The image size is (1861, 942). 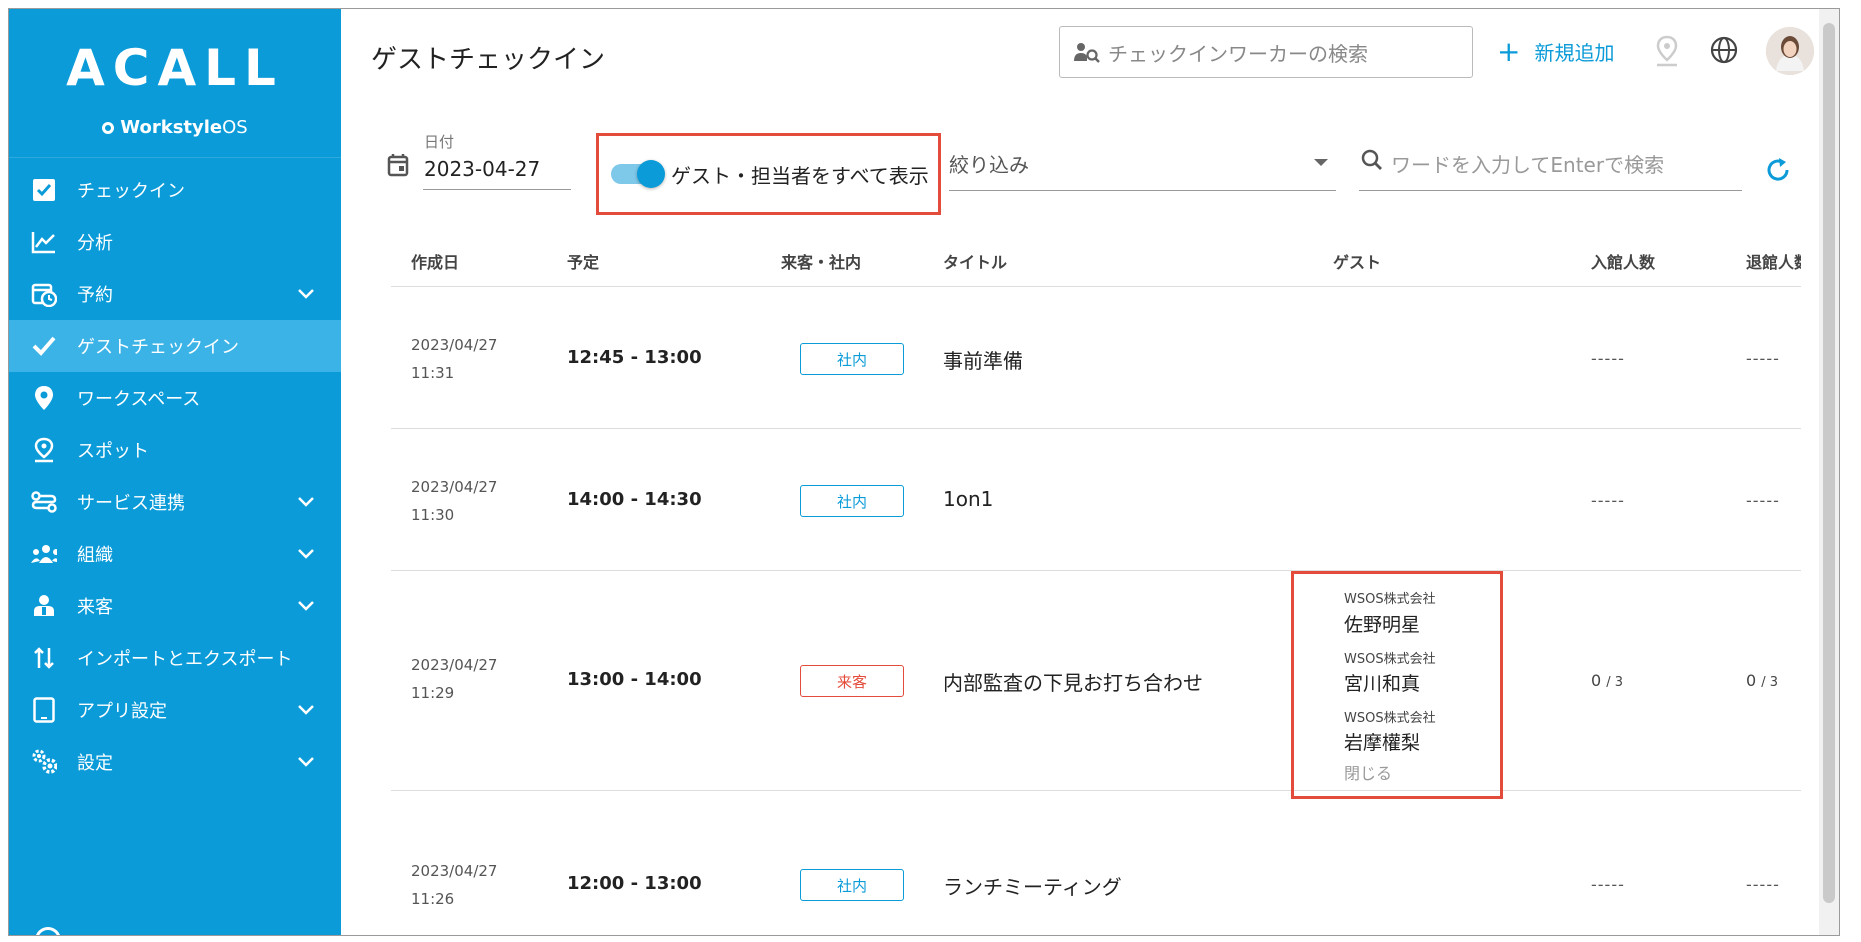 I want to click on visitor-icon, so click(x=44, y=606).